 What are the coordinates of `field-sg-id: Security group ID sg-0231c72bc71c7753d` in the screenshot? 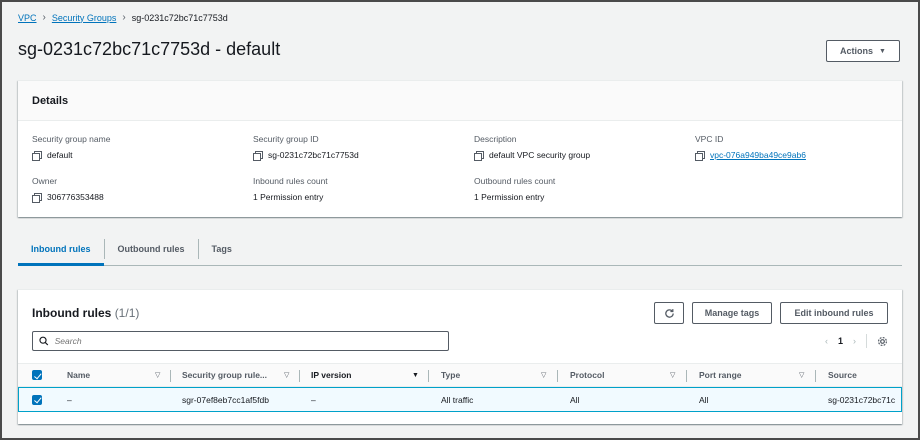 It's located at (306, 147).